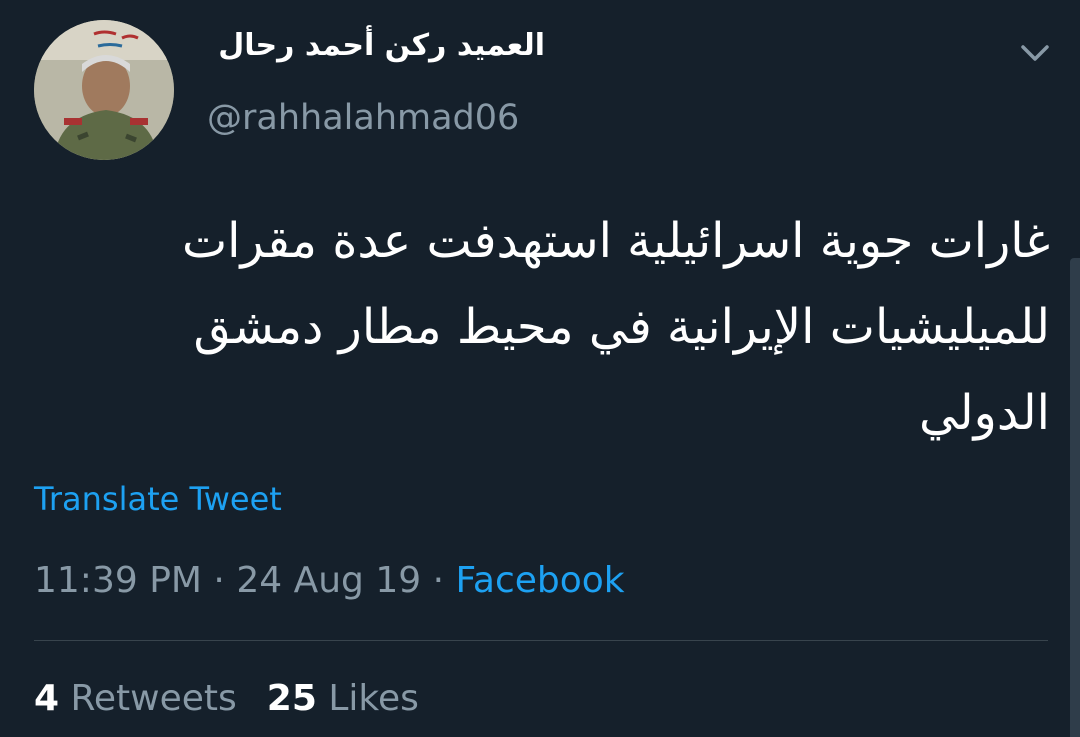 Image resolution: width=1080 pixels, height=737 pixels. I want to click on tweet-metadata: 11:39 PM · 24 Aug 19 · Facebook, so click(329, 580).